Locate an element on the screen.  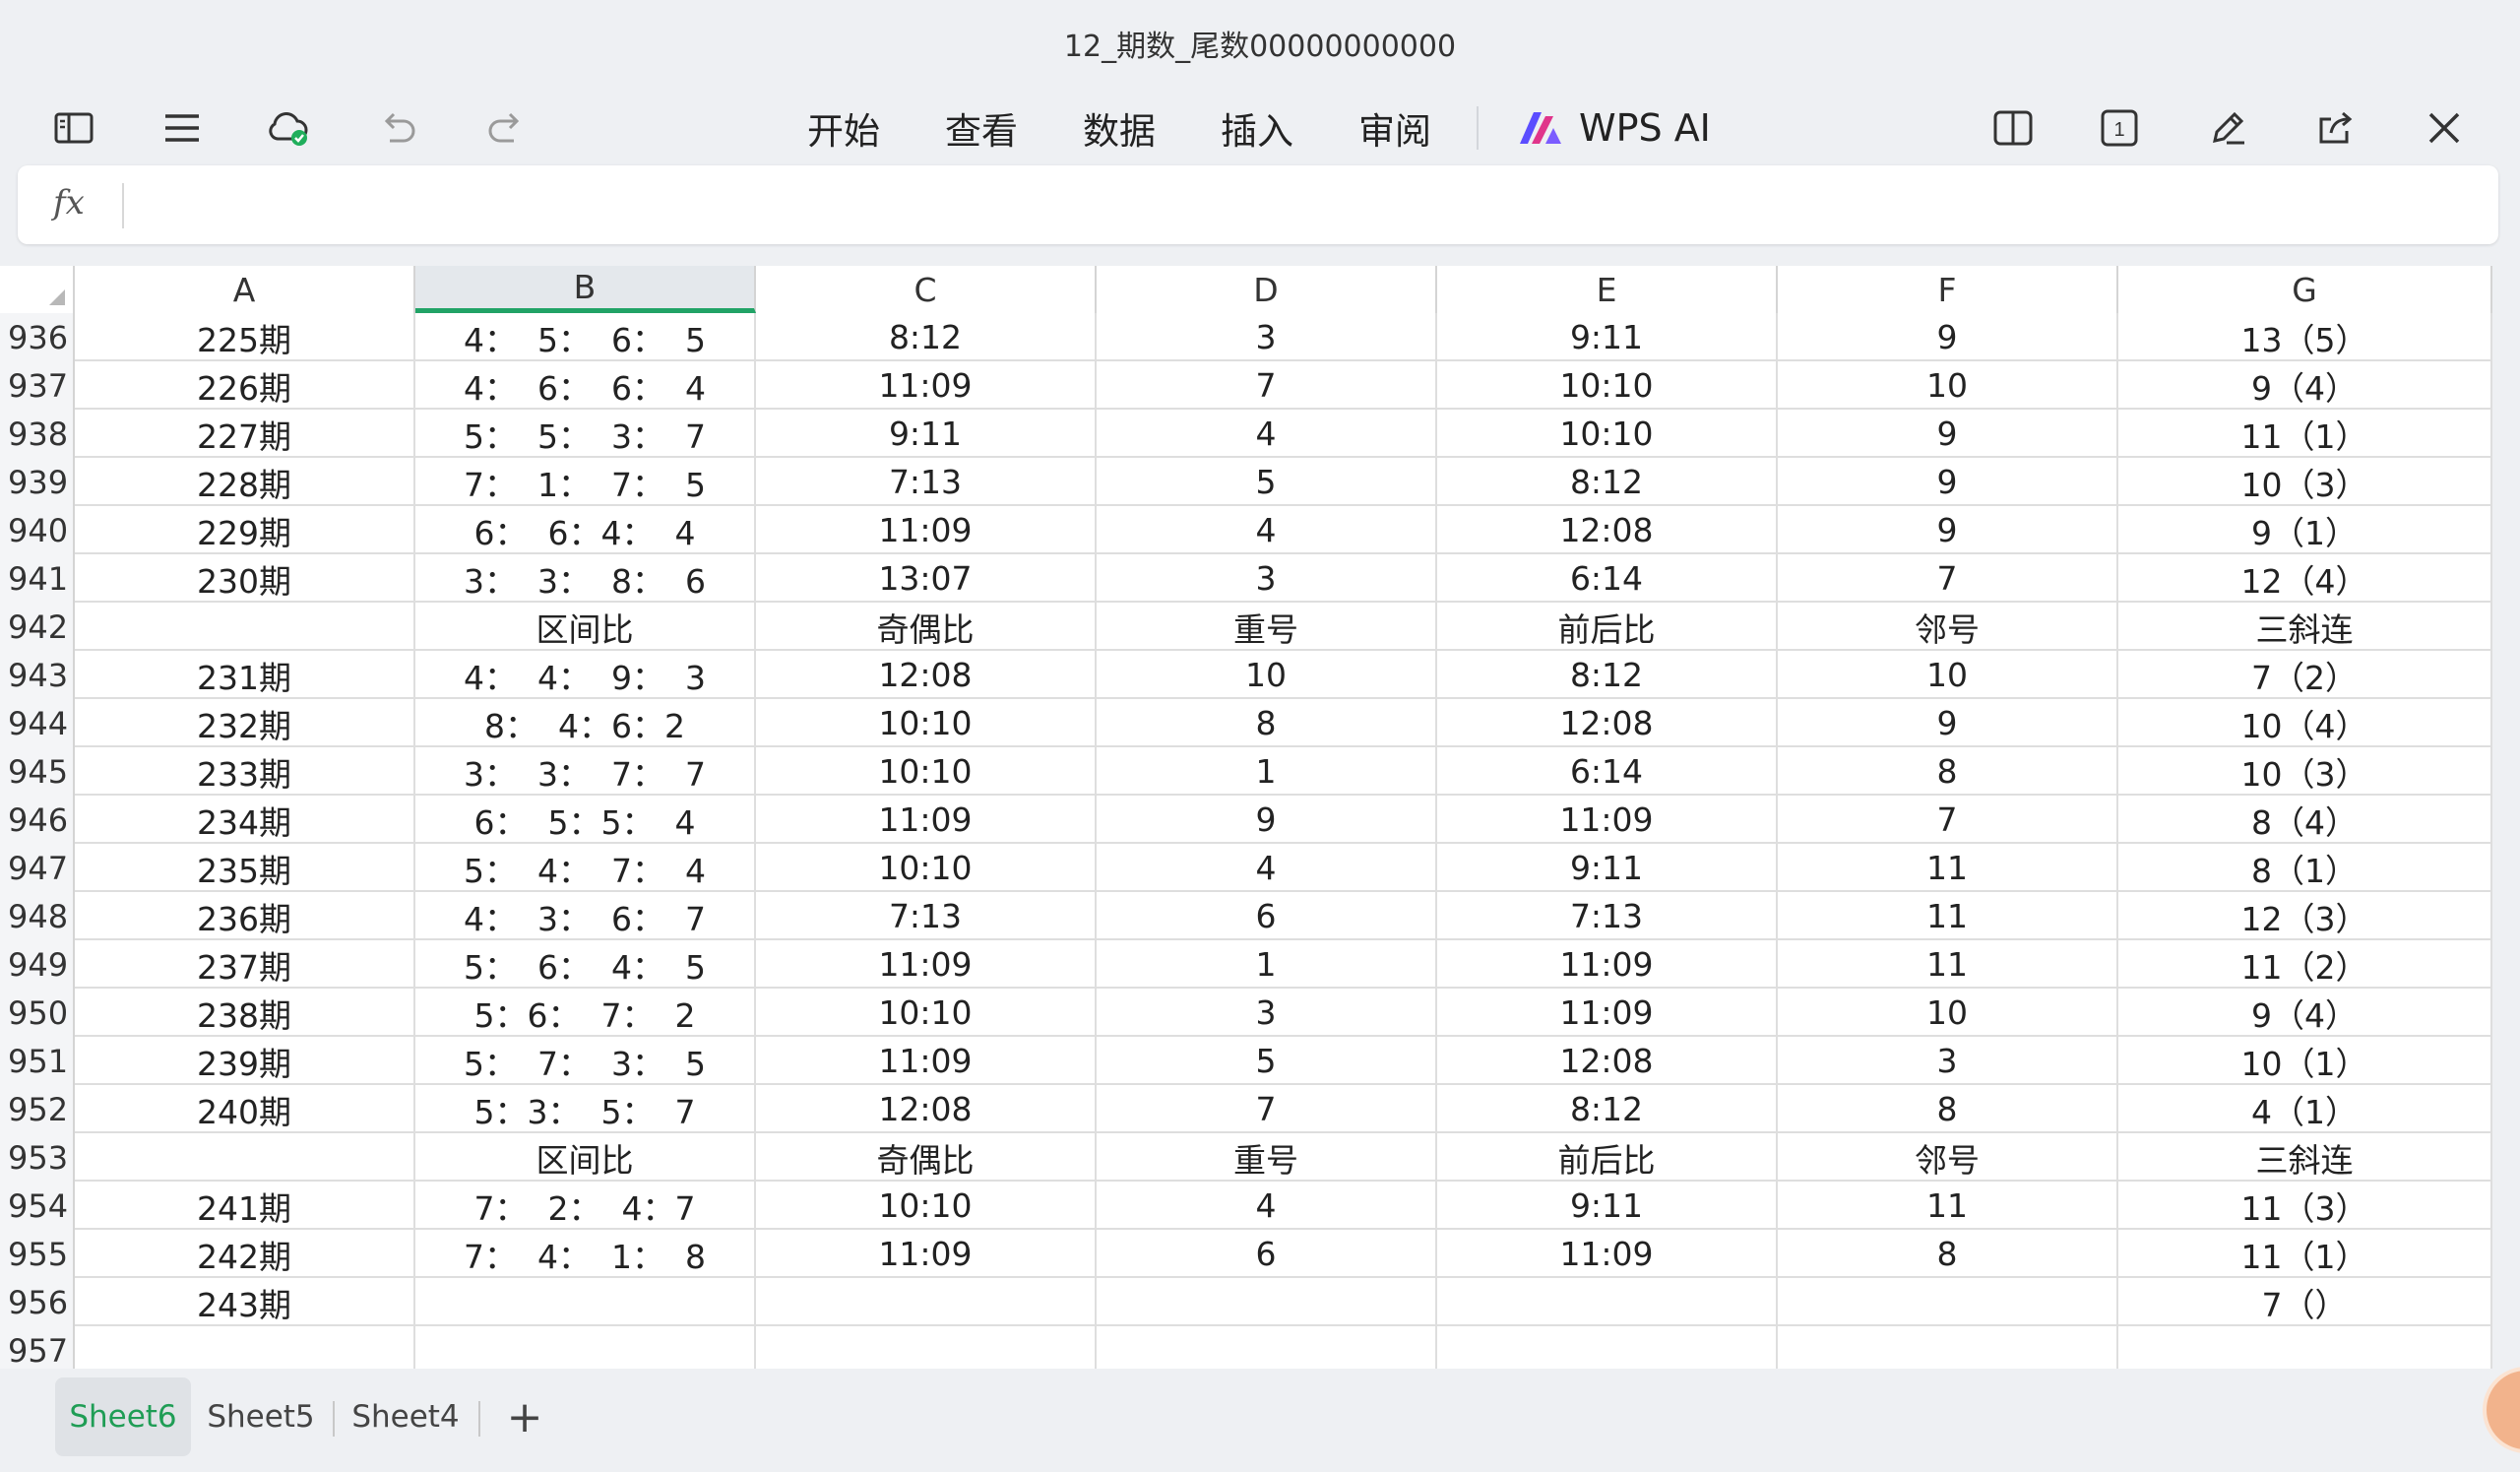
cell-a: 240期 is located at coordinates (245, 1109).